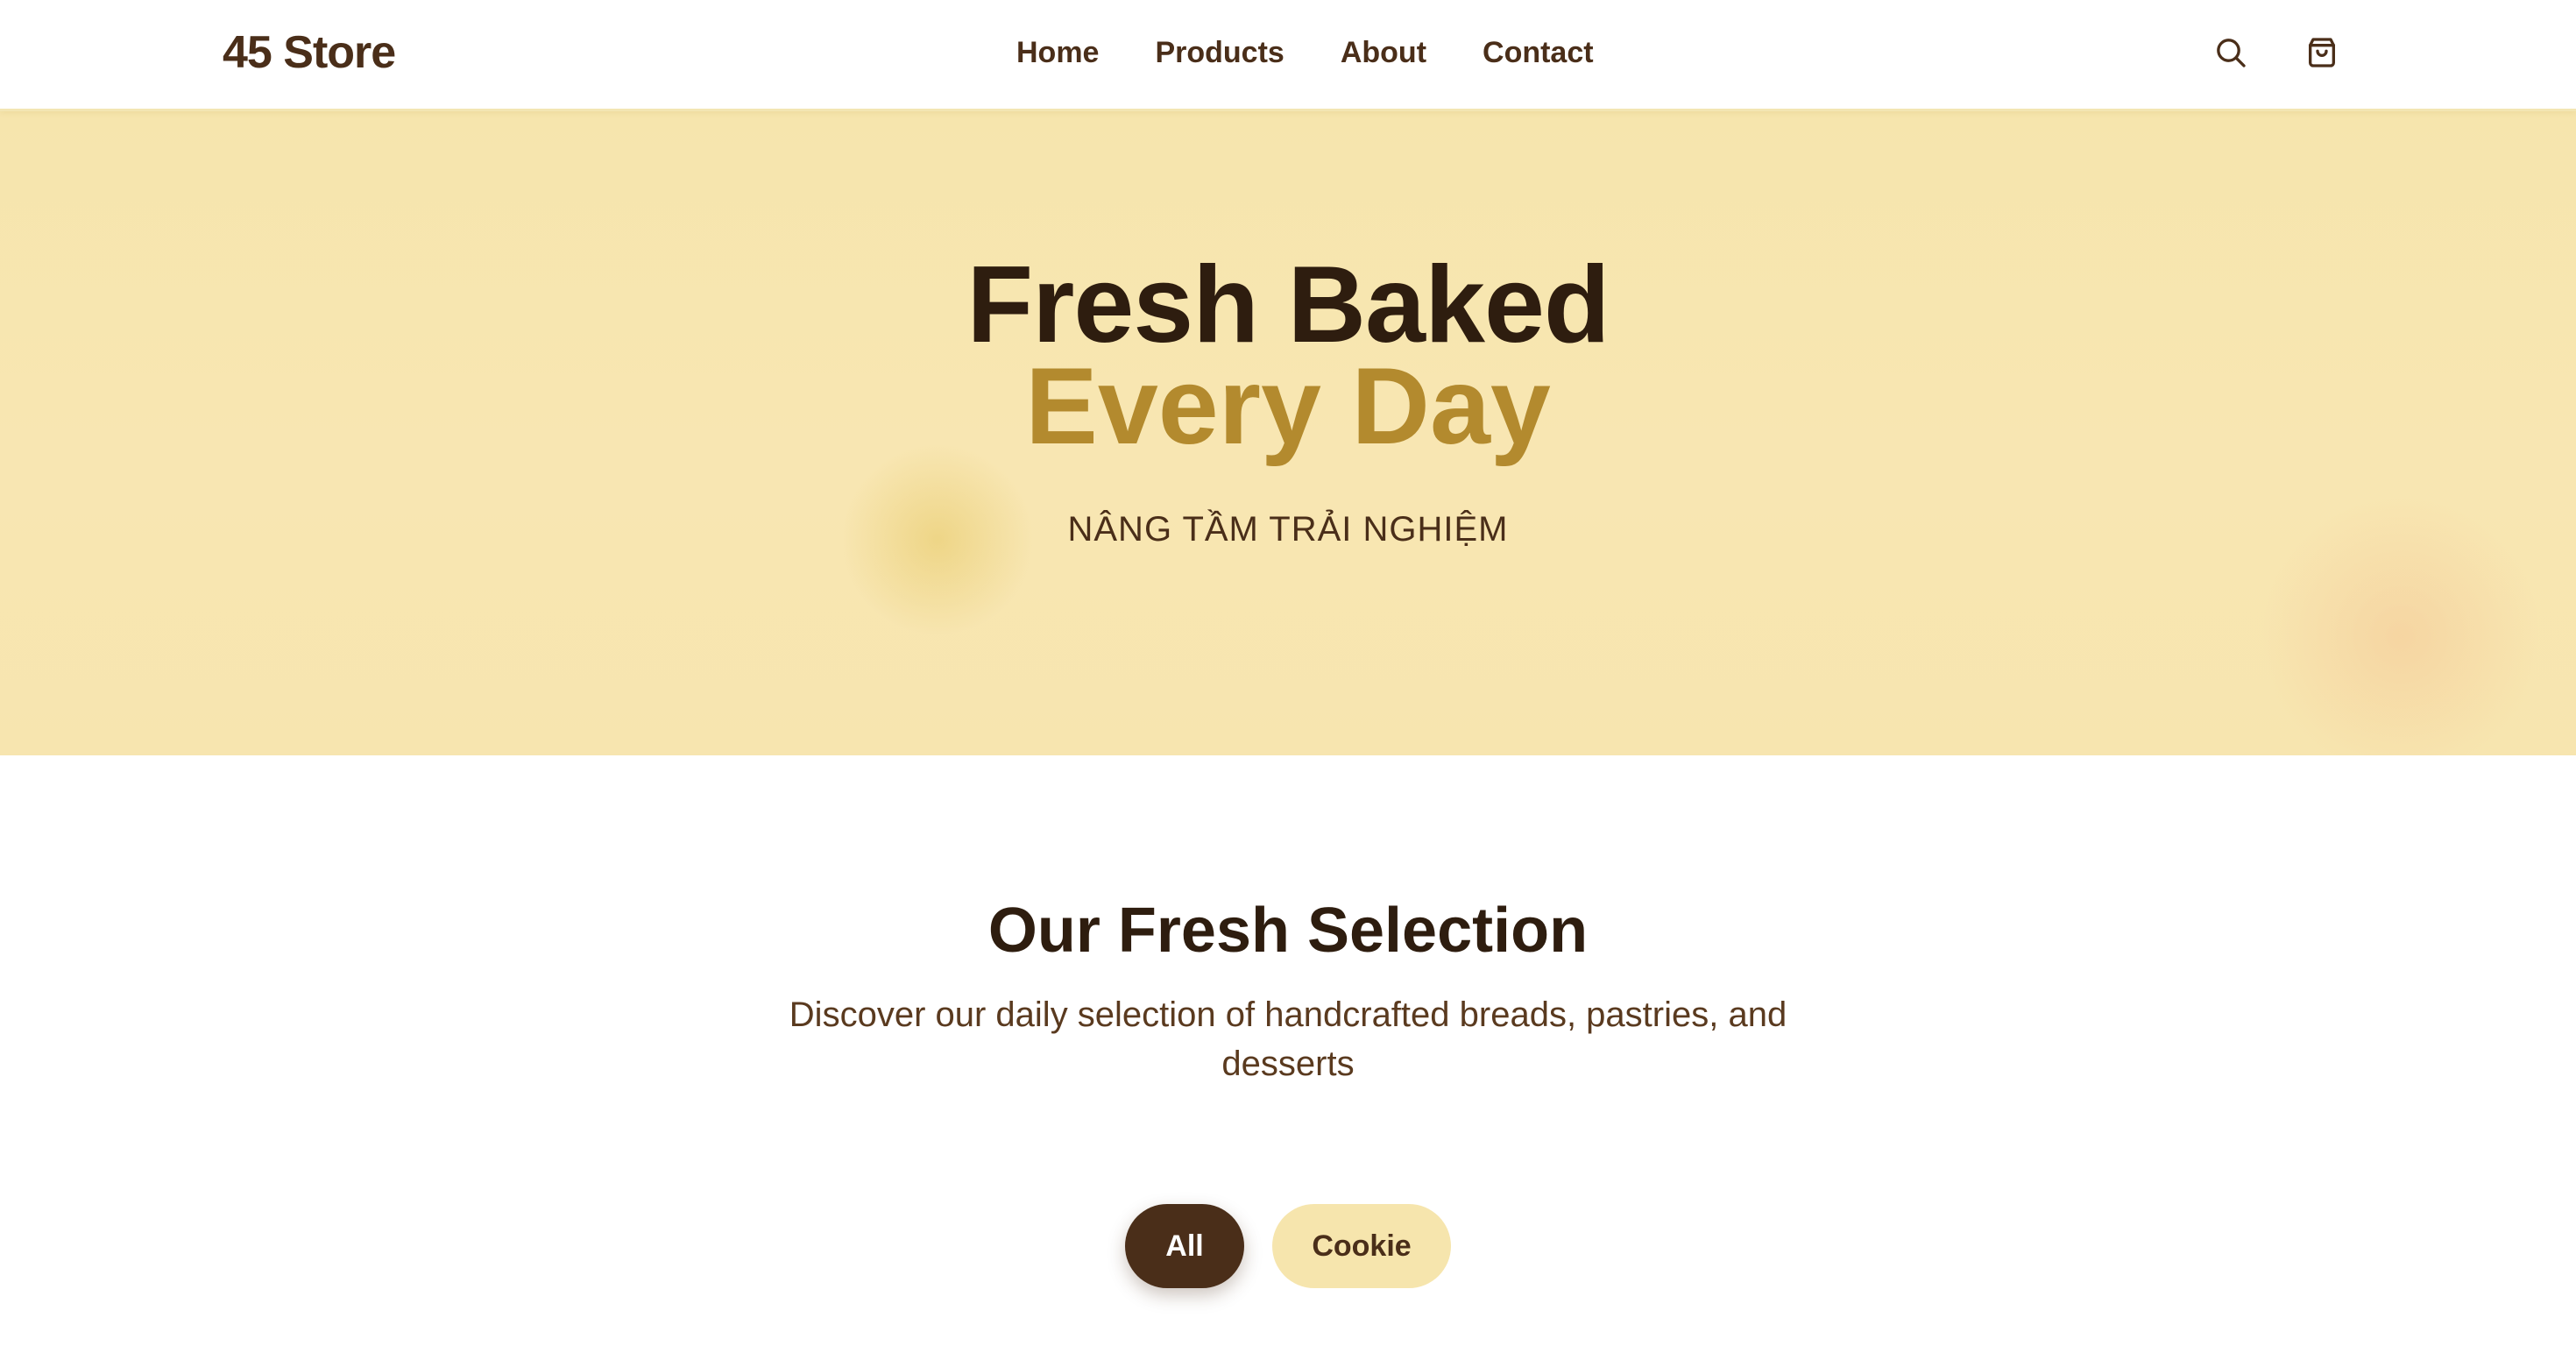 This screenshot has height=1353, width=2576. I want to click on nav-products: Products, so click(1219, 53).